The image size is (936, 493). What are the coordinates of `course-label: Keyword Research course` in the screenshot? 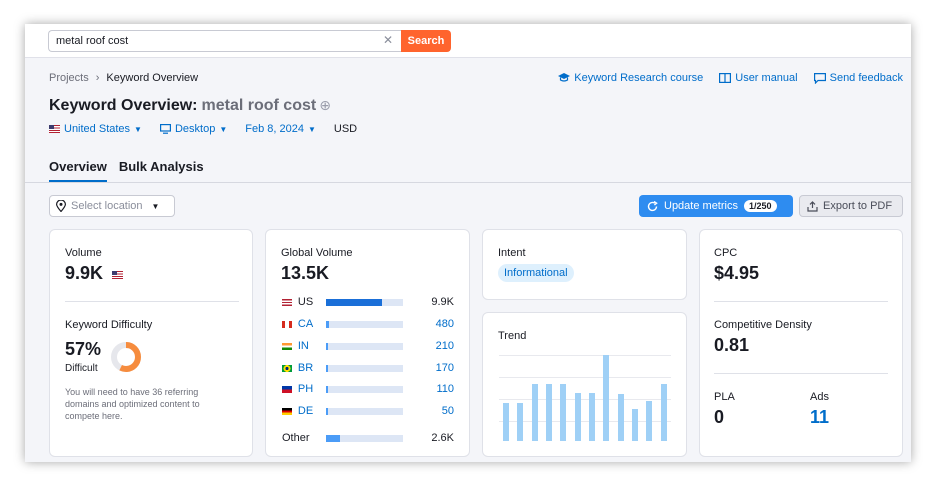 It's located at (639, 78).